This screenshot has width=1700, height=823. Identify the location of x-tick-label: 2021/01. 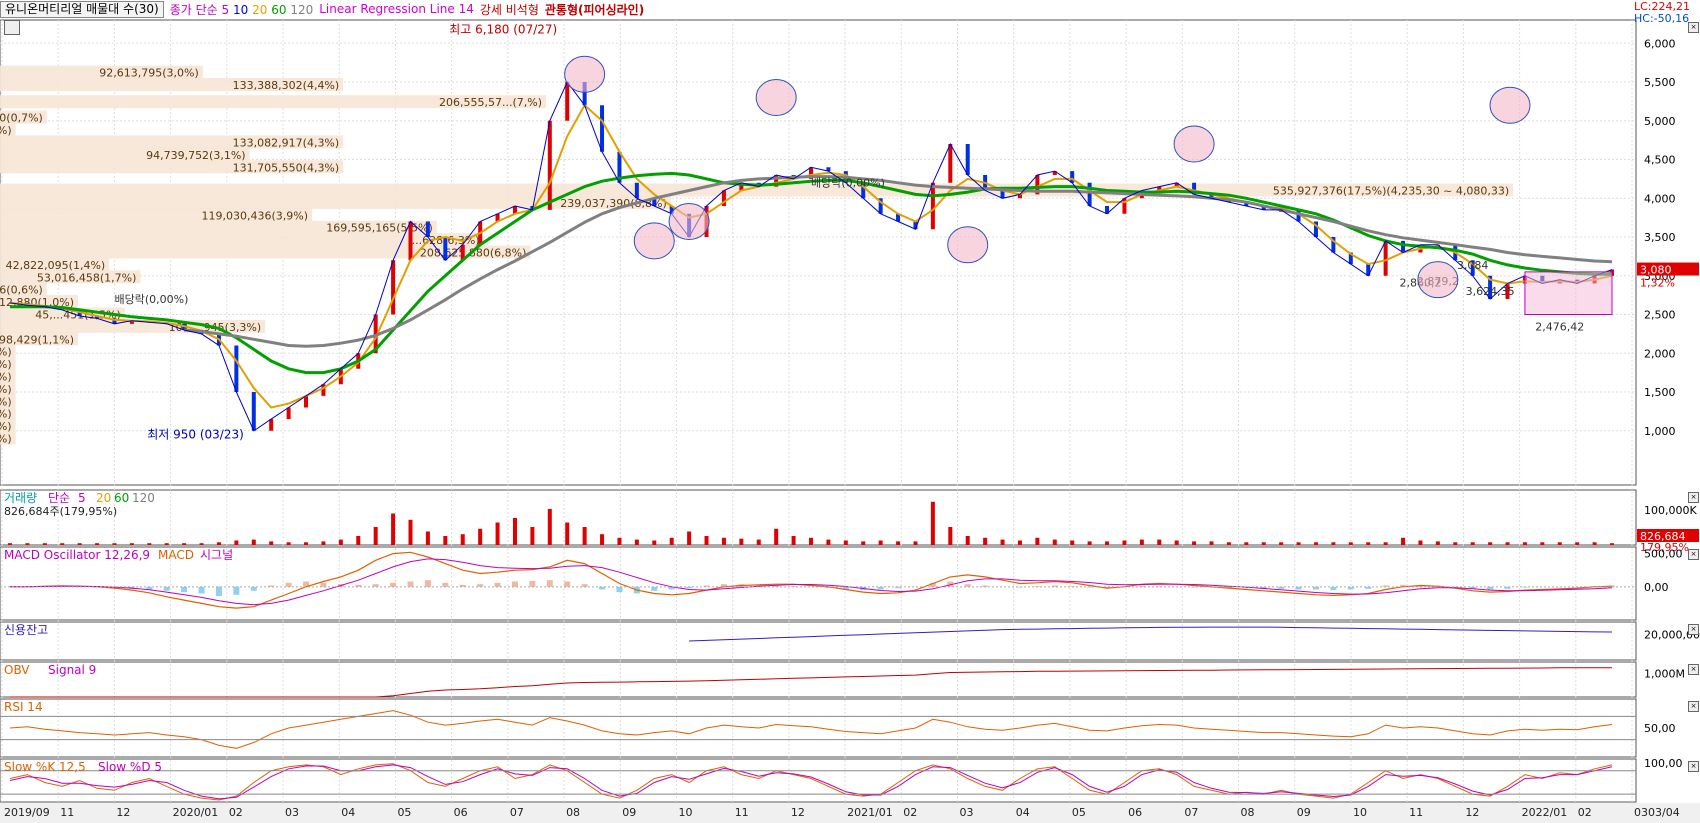
(870, 812).